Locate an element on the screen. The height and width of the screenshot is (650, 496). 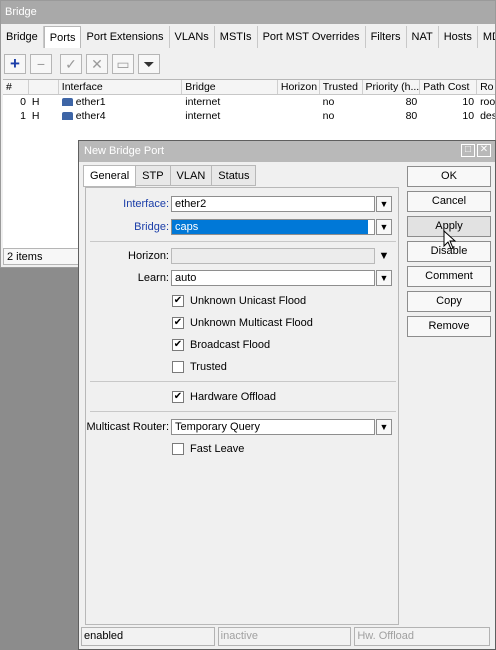
learn-row: Learn: auto ▼ is located at coordinates (239, 278).